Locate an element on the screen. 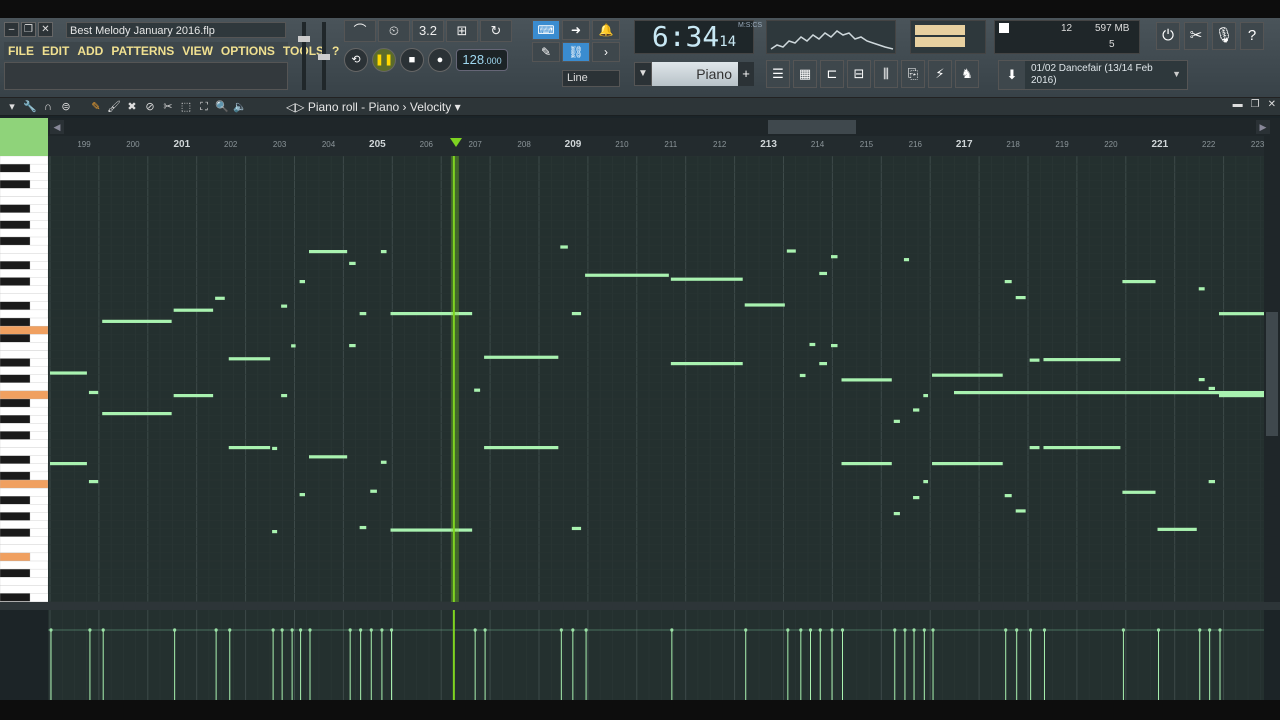 This screenshot has height=720, width=1280. record-button: ● is located at coordinates (440, 60).